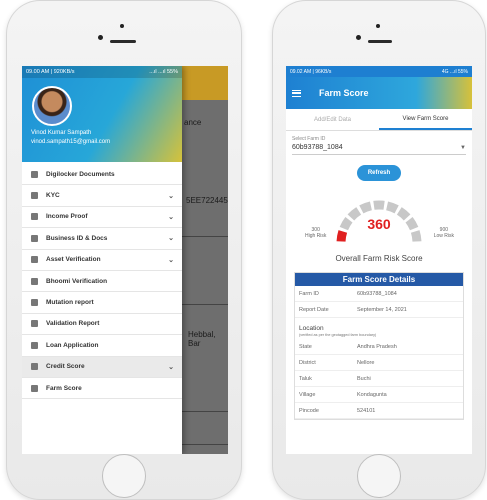 This screenshot has width=487, height=500. I want to click on detail-row: Taluk Buchi, so click(379, 379).